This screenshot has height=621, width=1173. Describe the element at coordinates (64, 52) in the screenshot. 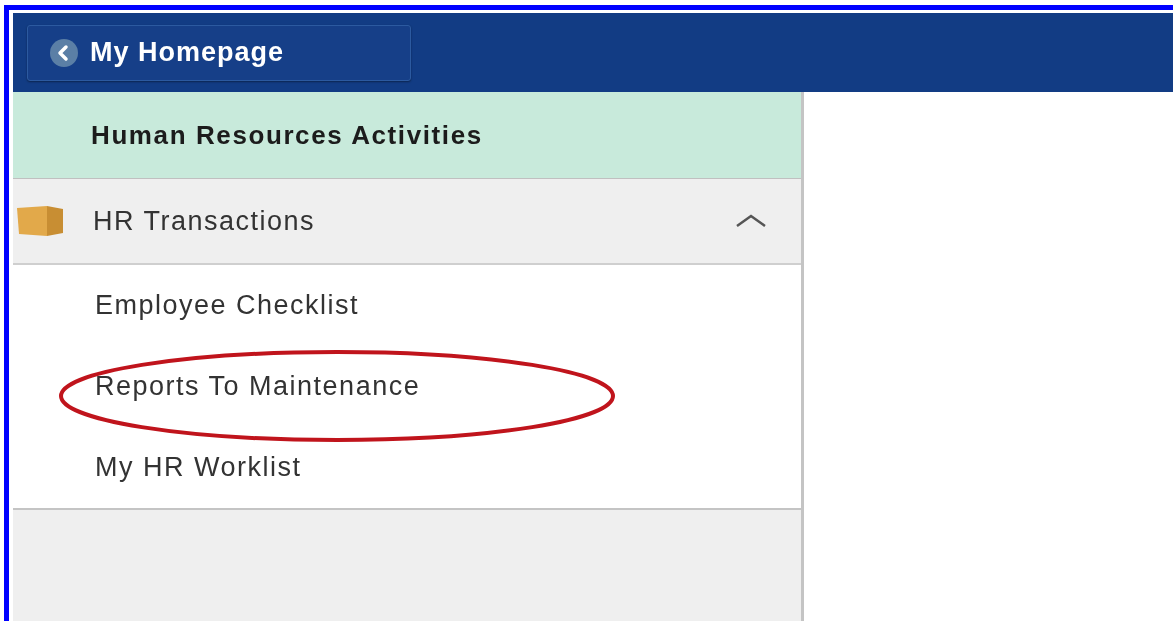

I see `back-icon` at that location.